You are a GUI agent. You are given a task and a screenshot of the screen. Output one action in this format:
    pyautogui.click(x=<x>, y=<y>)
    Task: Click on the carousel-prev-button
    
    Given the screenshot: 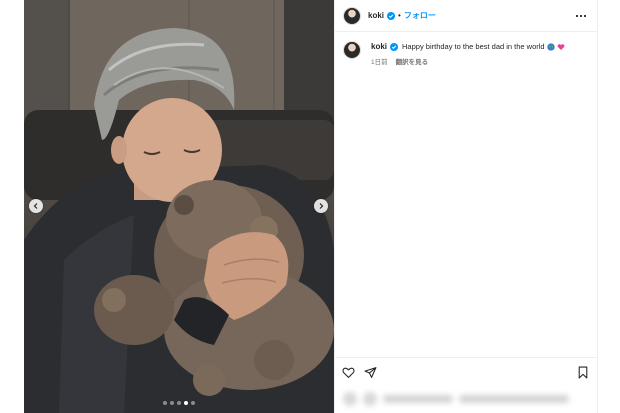 What is the action you would take?
    pyautogui.click(x=36, y=206)
    